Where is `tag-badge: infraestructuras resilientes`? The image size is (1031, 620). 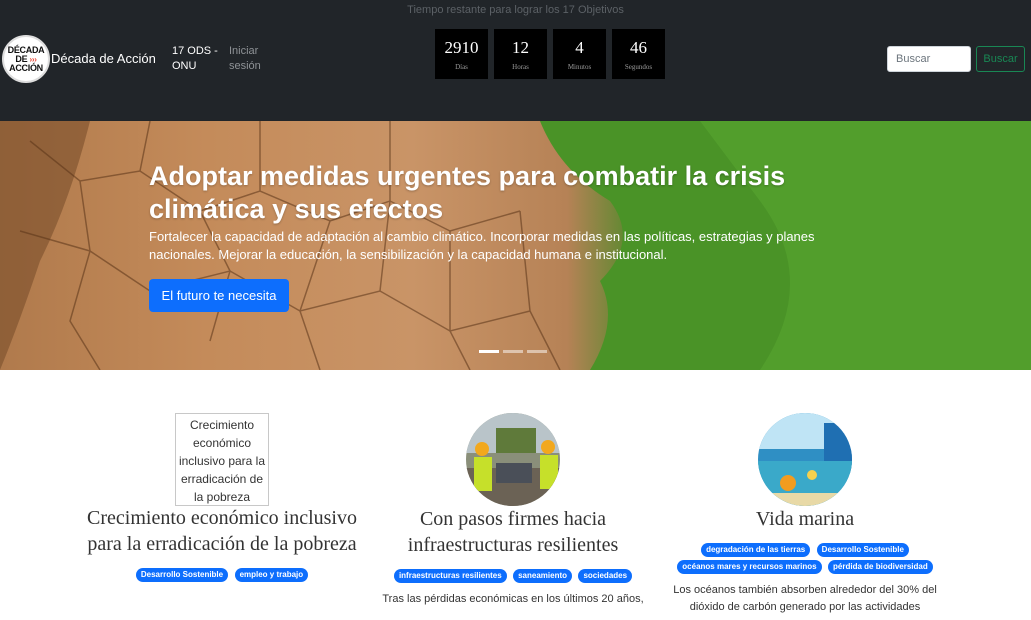
tag-badge: infraestructuras resilientes is located at coordinates (450, 576).